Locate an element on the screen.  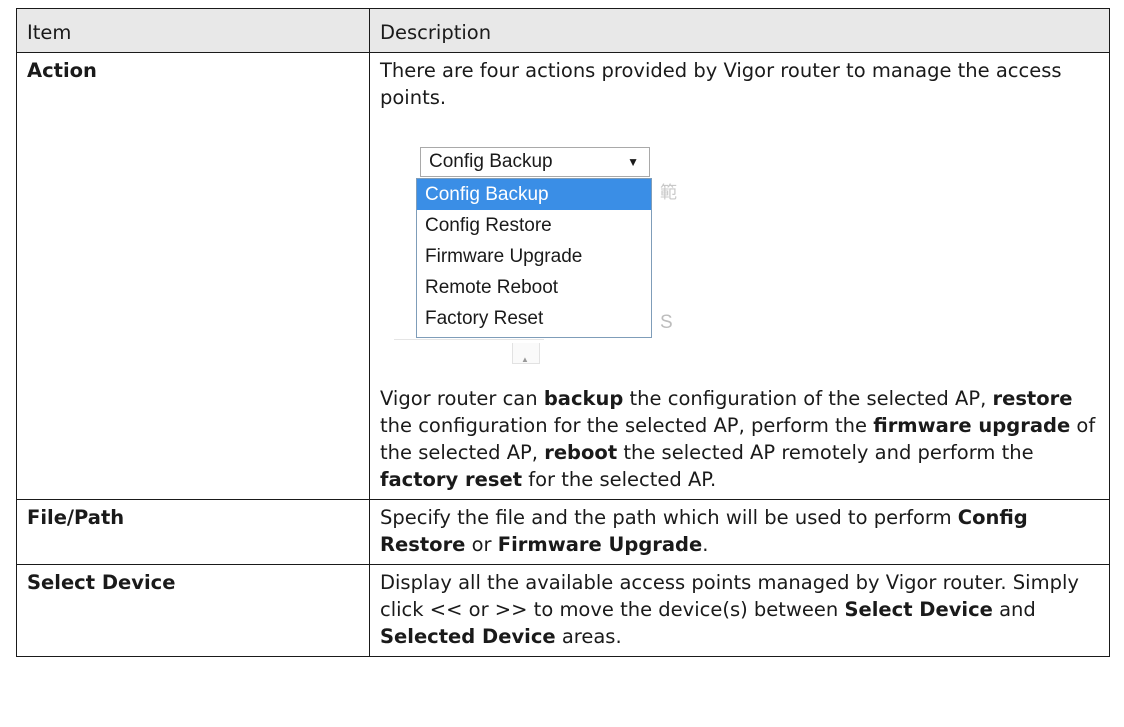
scroll-up-icon: ▲ is located at coordinates (526, 353).